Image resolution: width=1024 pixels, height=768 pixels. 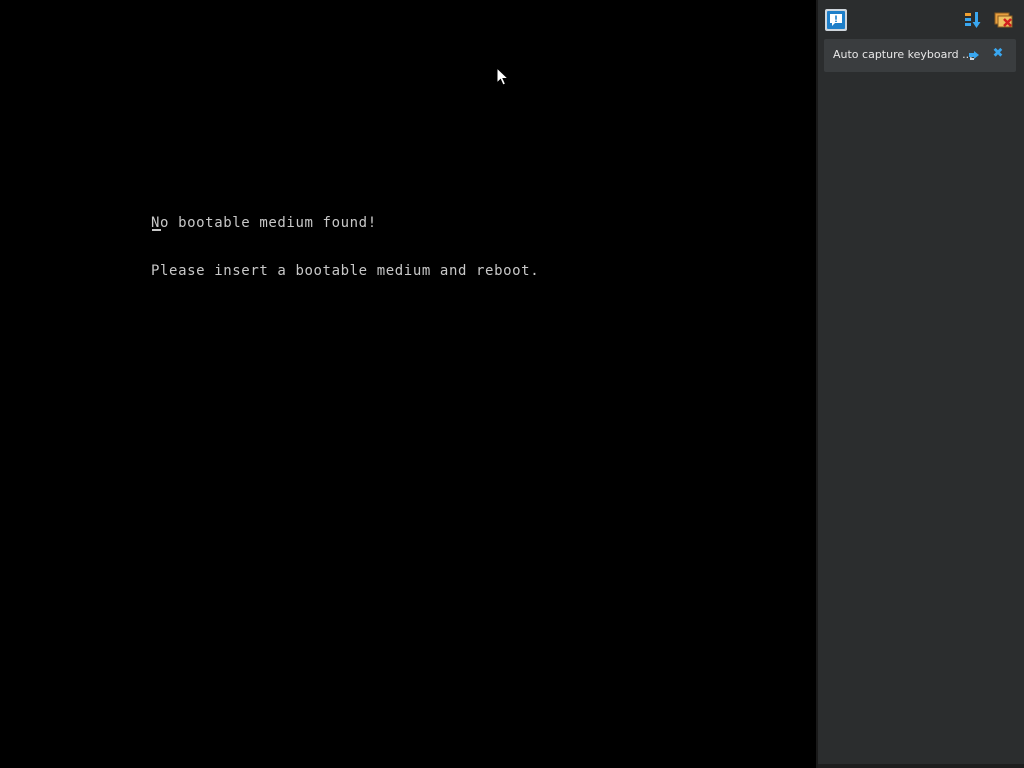 I want to click on notification-item: Auto capture keyboard ... ✖, so click(x=920, y=55).